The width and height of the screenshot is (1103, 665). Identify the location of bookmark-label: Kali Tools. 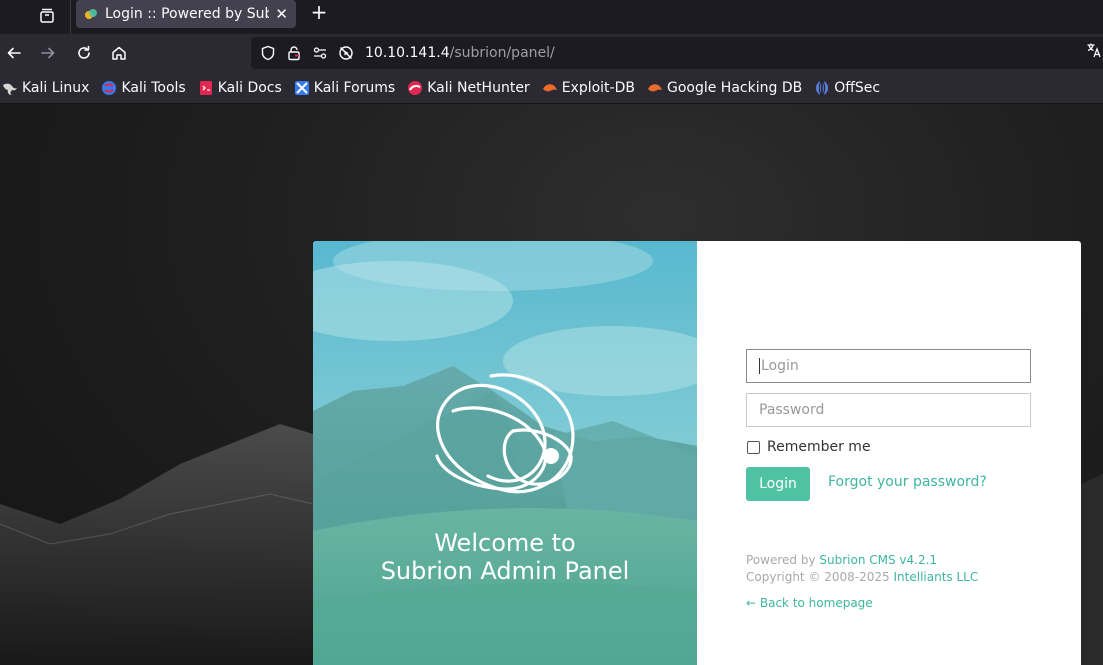
(153, 87).